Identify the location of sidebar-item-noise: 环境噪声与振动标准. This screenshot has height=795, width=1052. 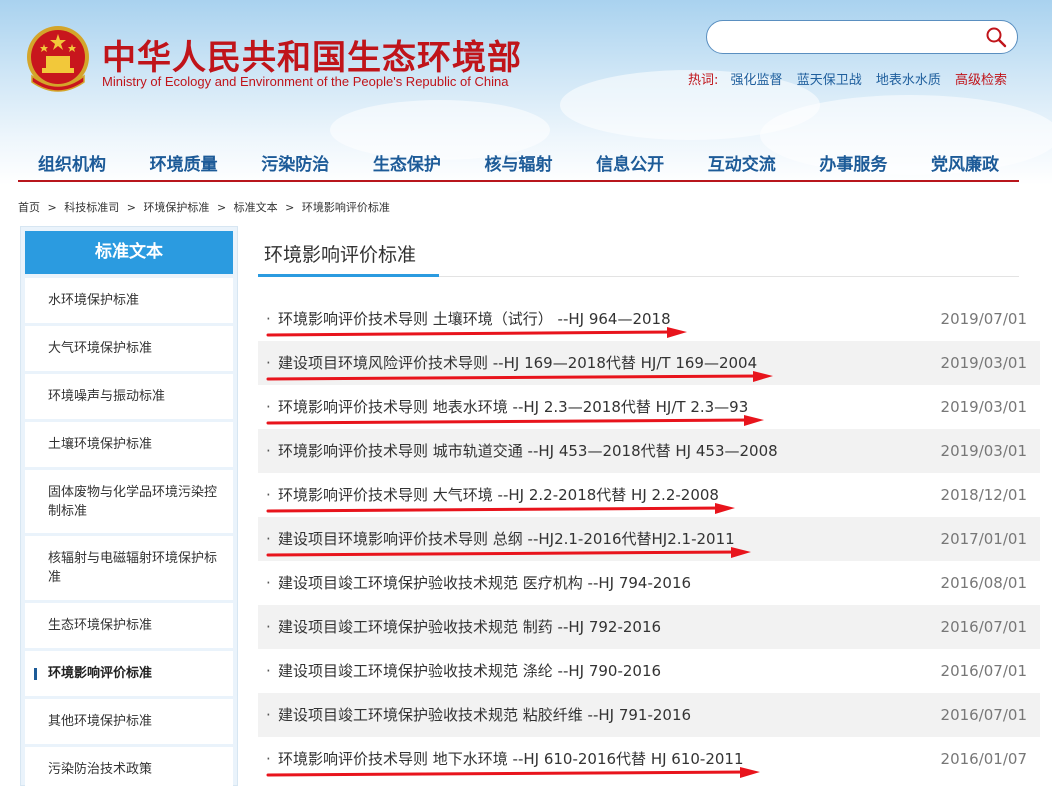
(129, 396).